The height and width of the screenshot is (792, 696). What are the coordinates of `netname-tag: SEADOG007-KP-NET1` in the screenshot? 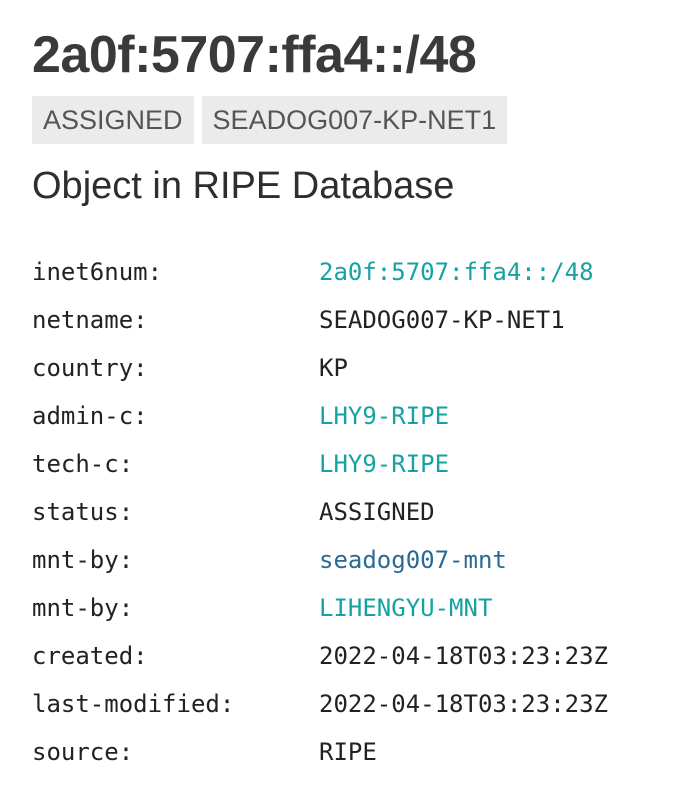 It's located at (354, 120).